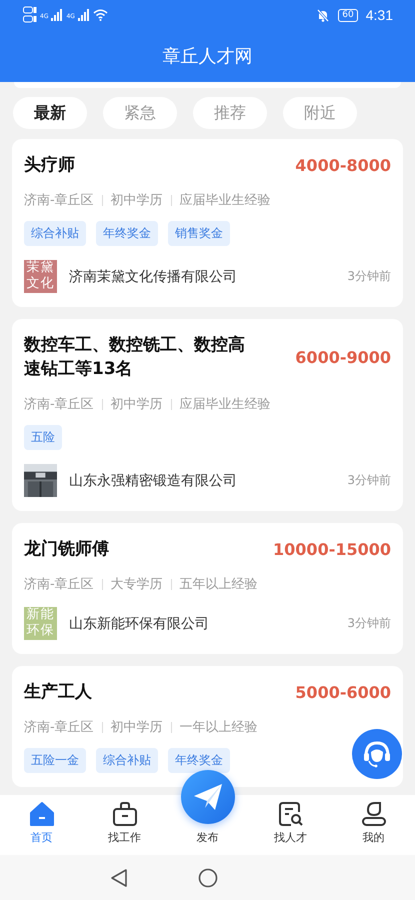 The height and width of the screenshot is (900, 415). Describe the element at coordinates (208, 57) in the screenshot. I see `app-title: 章丘人才网` at that location.